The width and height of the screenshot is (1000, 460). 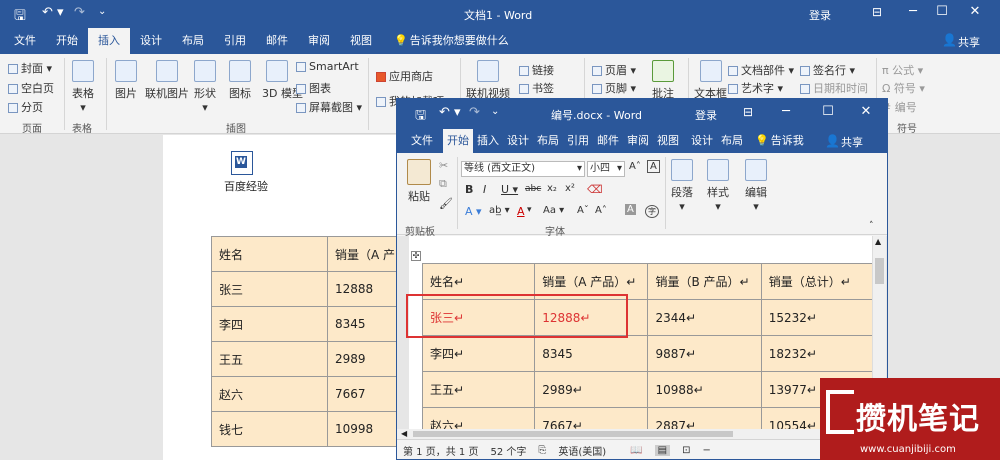 I want to click on underline-icon: U ▾, so click(x=509, y=189).